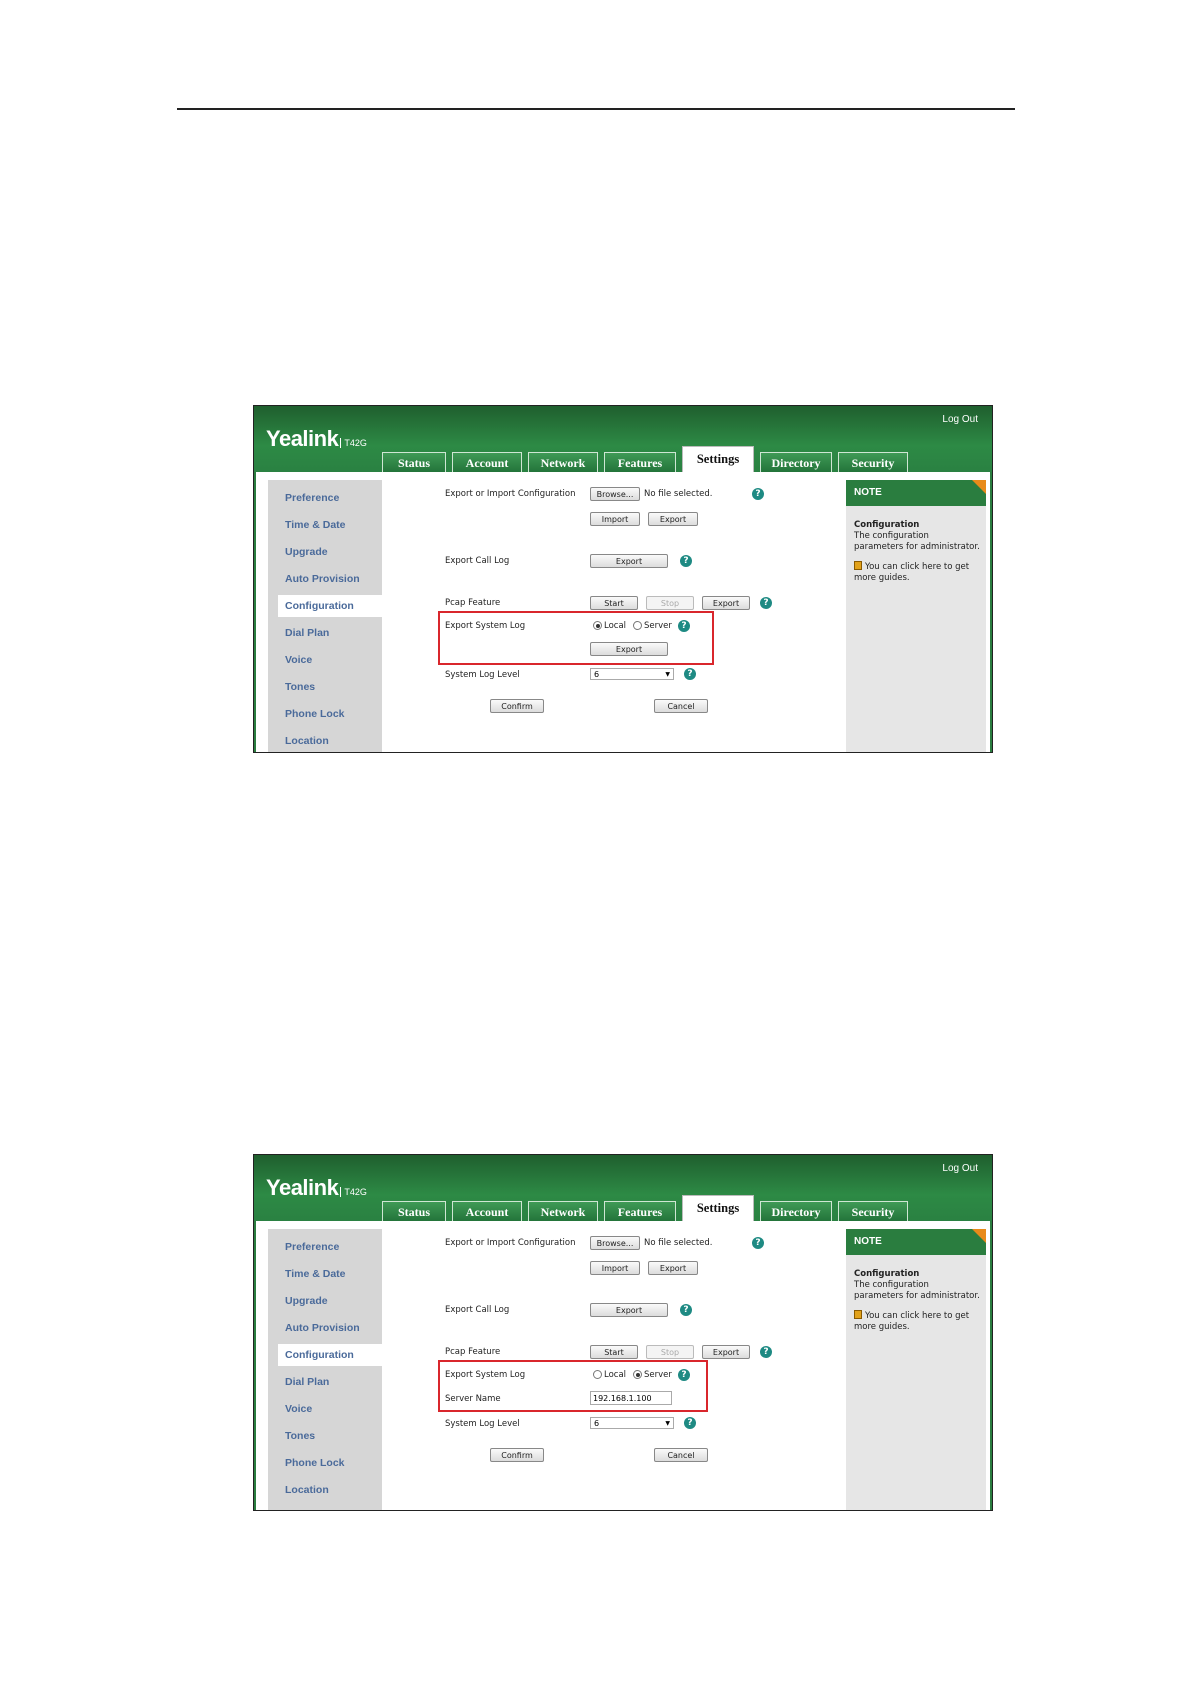  Describe the element at coordinates (887, 525) in the screenshot. I see `note-title: Configuration` at that location.